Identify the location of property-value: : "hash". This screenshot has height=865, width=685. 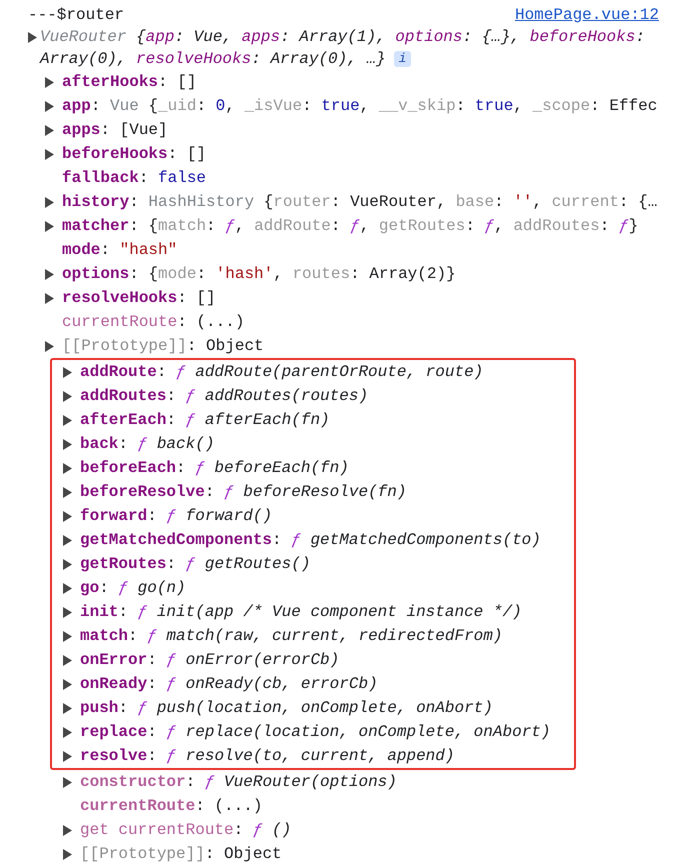
(139, 250).